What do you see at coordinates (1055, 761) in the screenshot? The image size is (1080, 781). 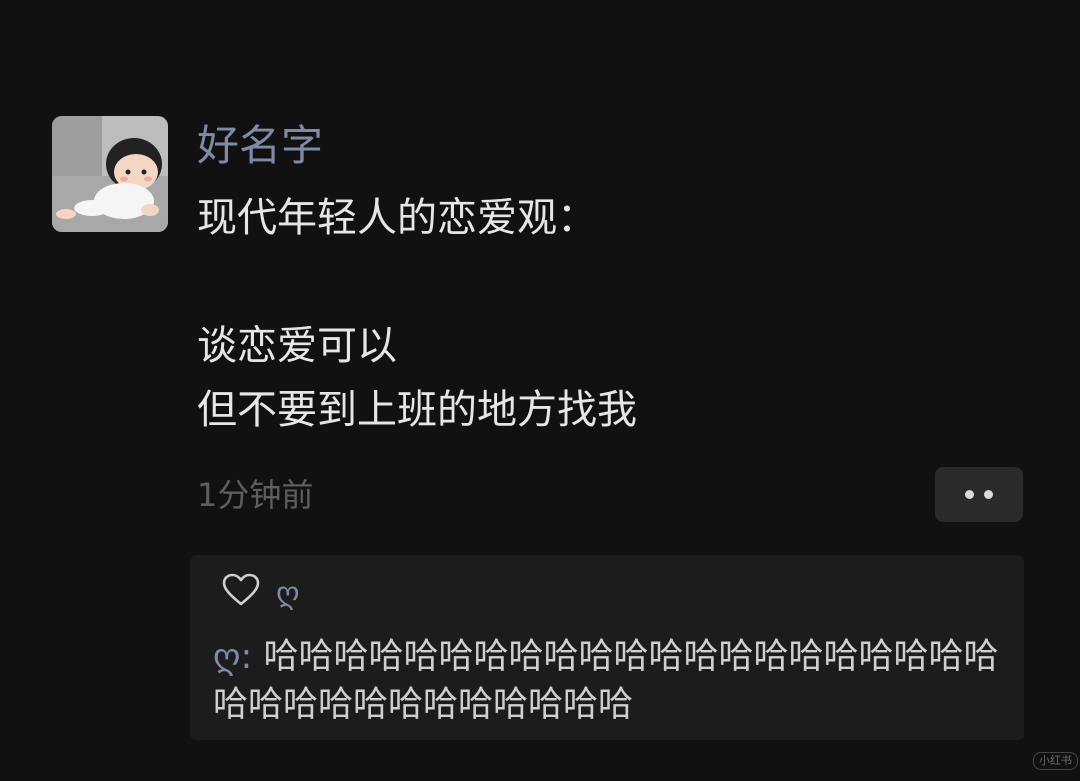 I see `watermark: 小红书` at bounding box center [1055, 761].